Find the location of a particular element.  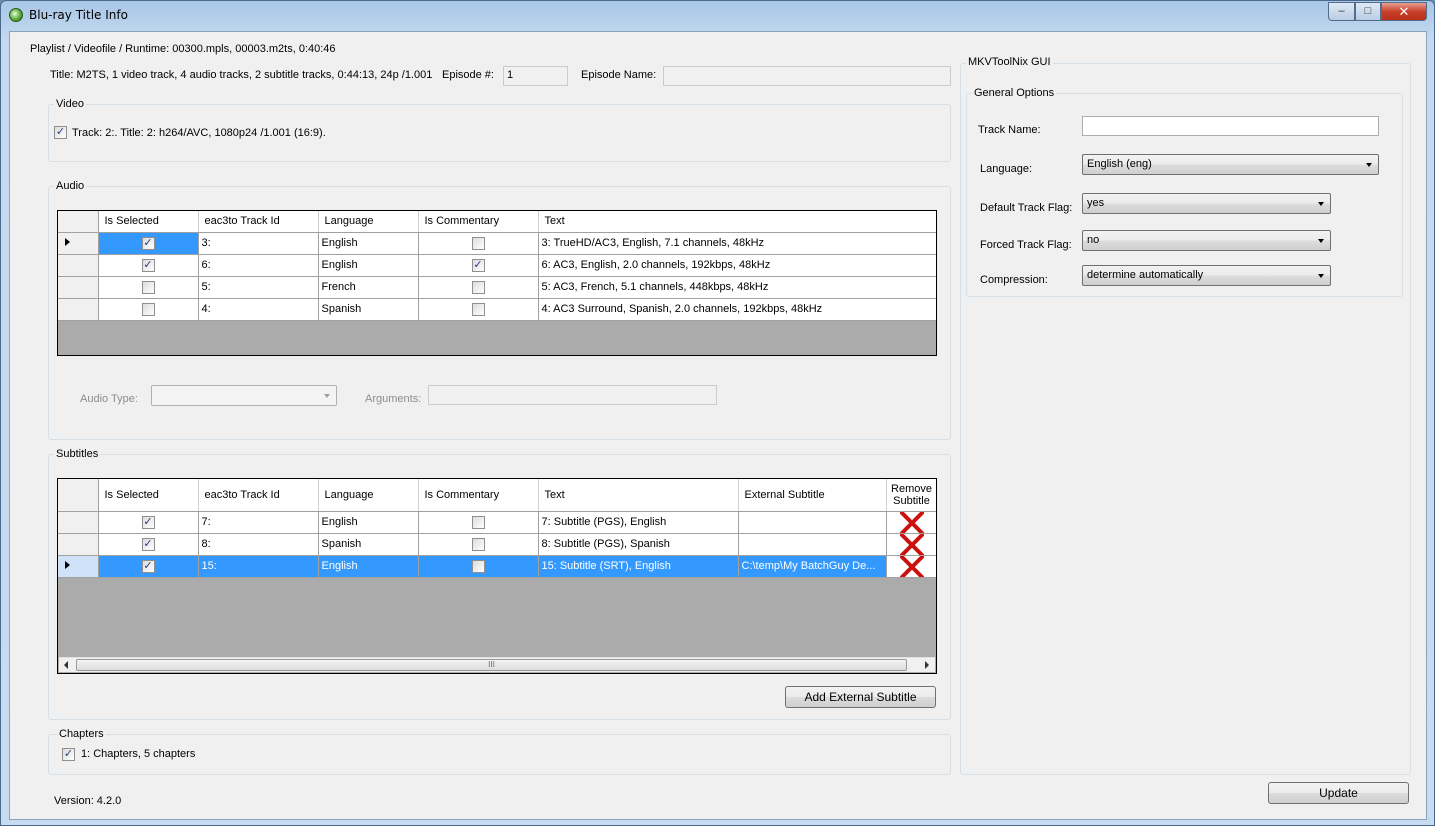

audio-type-dropdown is located at coordinates (244, 395).